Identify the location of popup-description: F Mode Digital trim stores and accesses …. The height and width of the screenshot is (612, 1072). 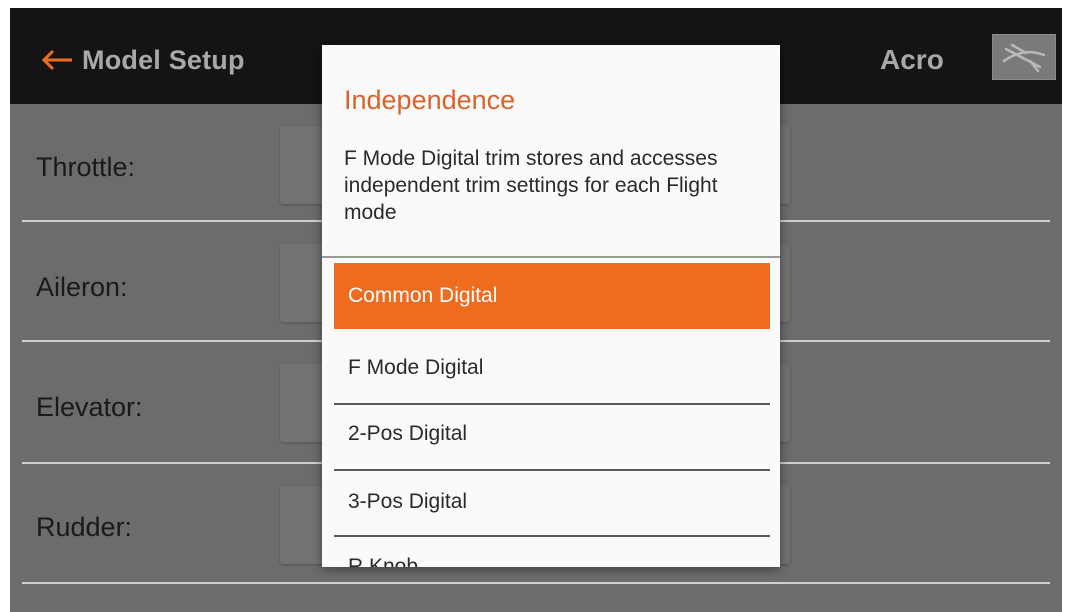
(531, 185).